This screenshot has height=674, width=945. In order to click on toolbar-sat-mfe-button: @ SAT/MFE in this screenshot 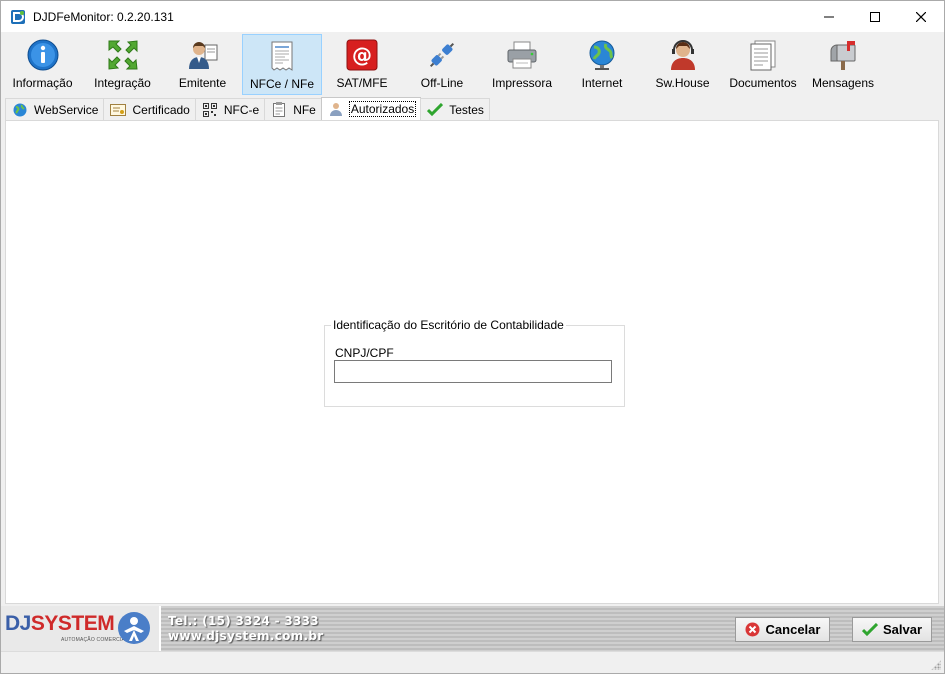, I will do `click(362, 64)`.